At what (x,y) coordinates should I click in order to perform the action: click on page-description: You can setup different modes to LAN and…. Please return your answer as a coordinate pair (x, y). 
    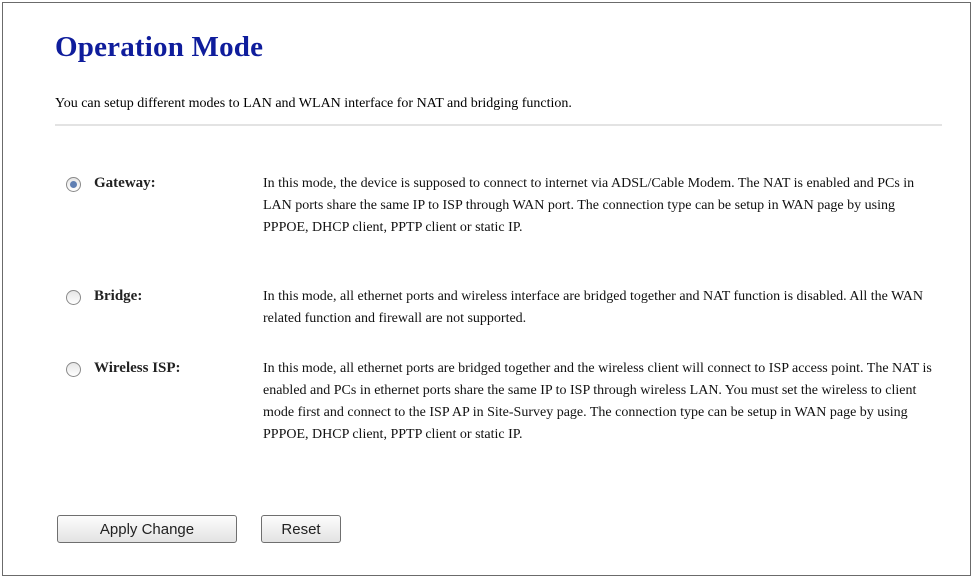
    Looking at the image, I should click on (313, 103).